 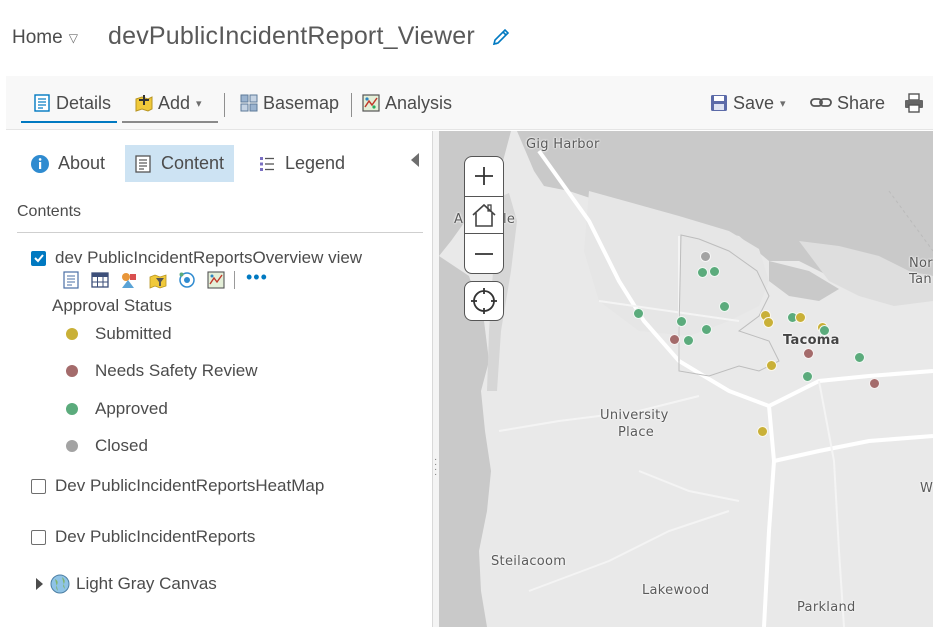 What do you see at coordinates (146, 584) in the screenshot?
I see `basemap-layer-name: Light Gray Canvas` at bounding box center [146, 584].